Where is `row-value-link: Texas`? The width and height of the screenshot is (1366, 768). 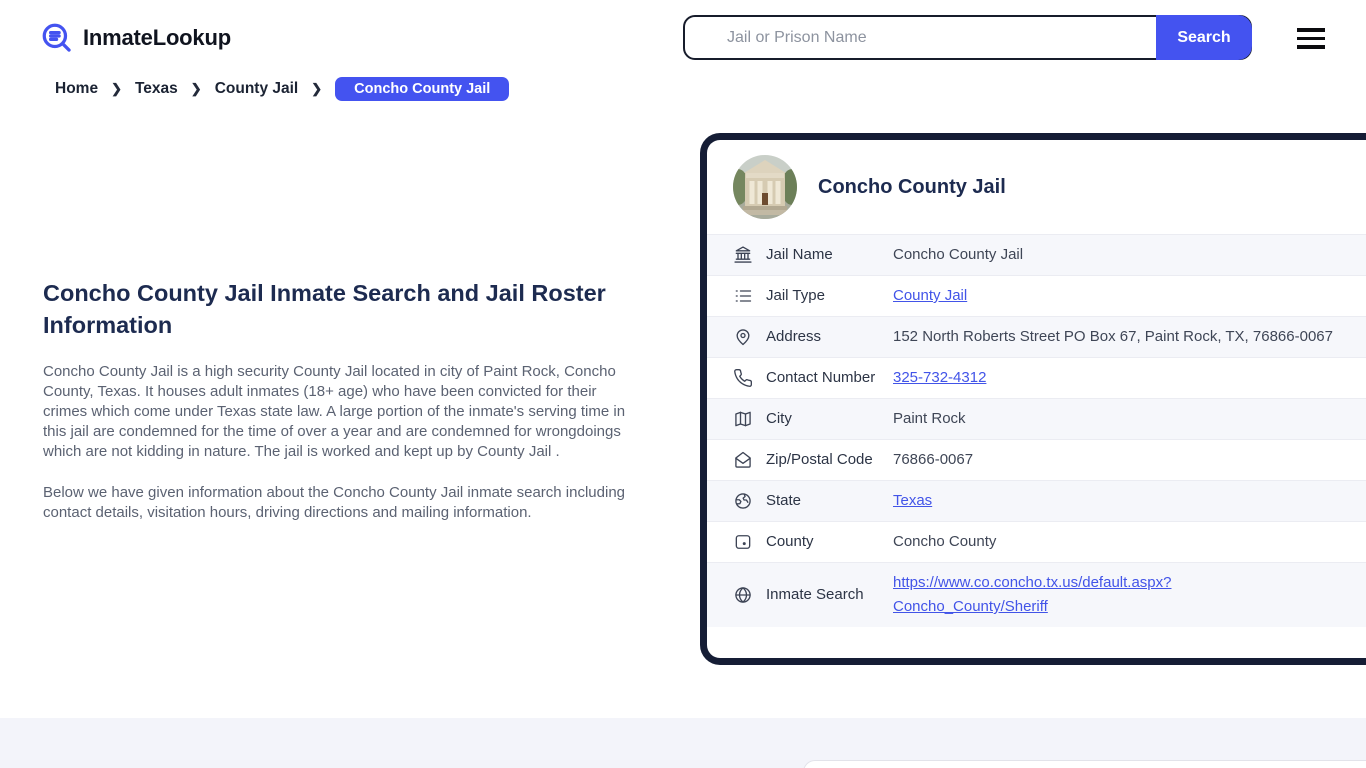 row-value-link: Texas is located at coordinates (912, 500).